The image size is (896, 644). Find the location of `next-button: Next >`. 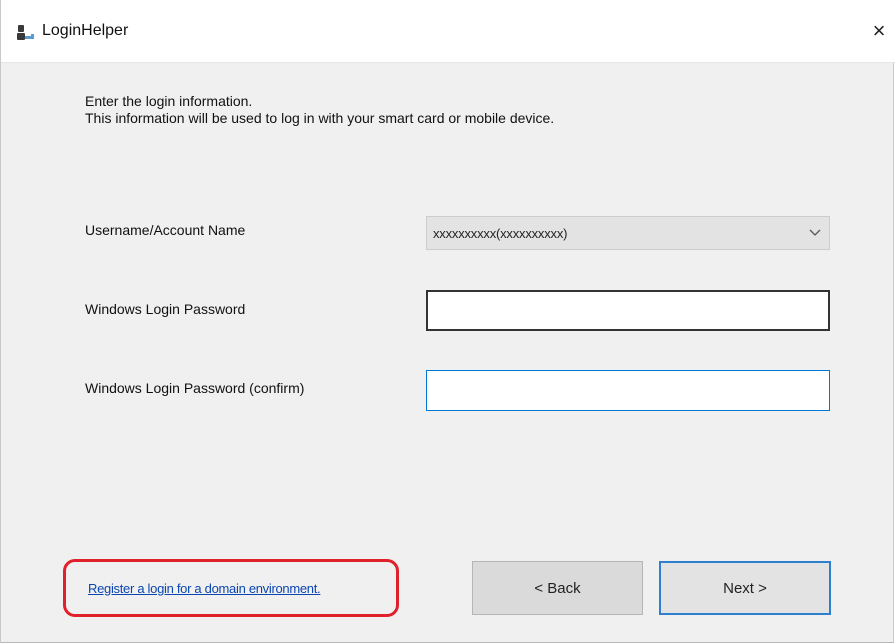

next-button: Next > is located at coordinates (745, 588).